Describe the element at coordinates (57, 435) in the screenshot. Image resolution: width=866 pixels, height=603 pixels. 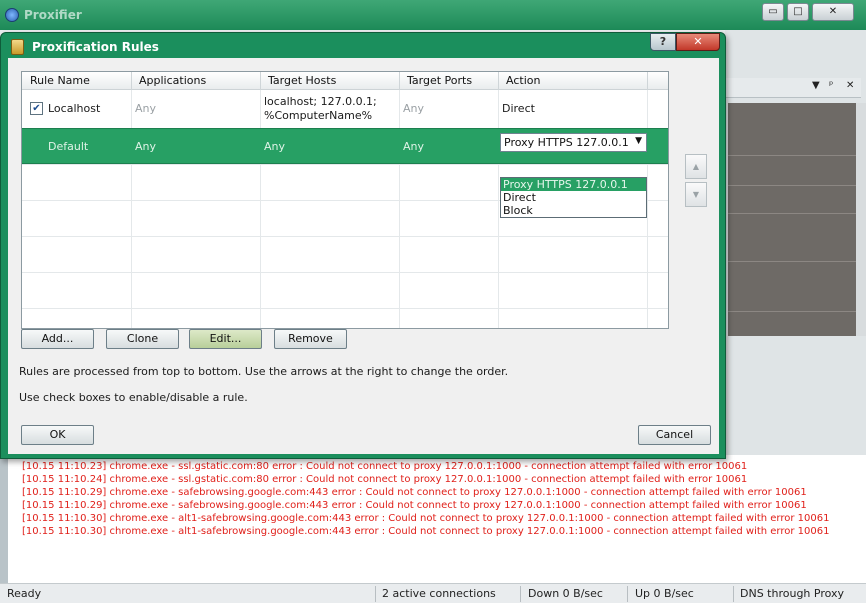
I see `ok-button: OK` at that location.